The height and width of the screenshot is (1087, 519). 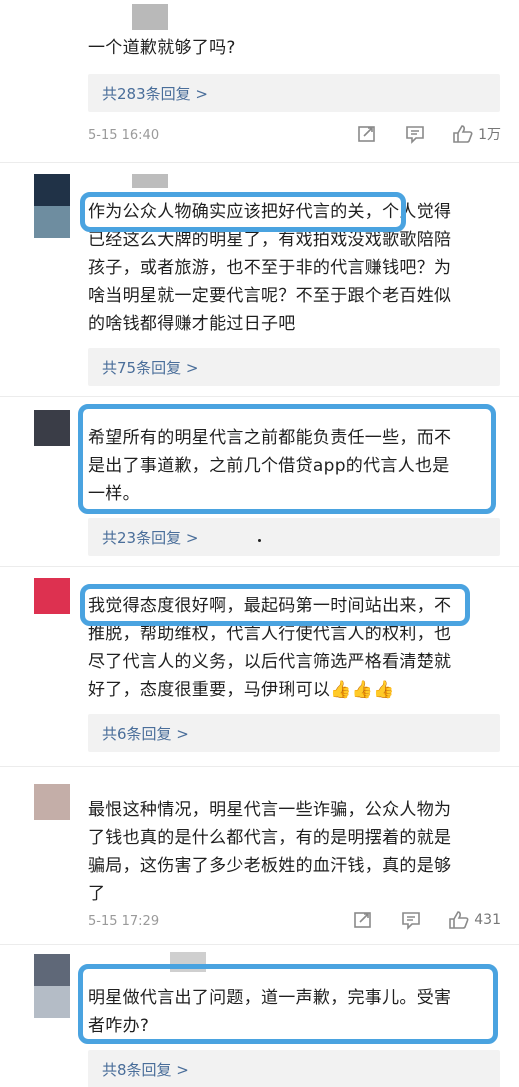 I want to click on reply-link: 共283条回复 >, so click(x=294, y=93).